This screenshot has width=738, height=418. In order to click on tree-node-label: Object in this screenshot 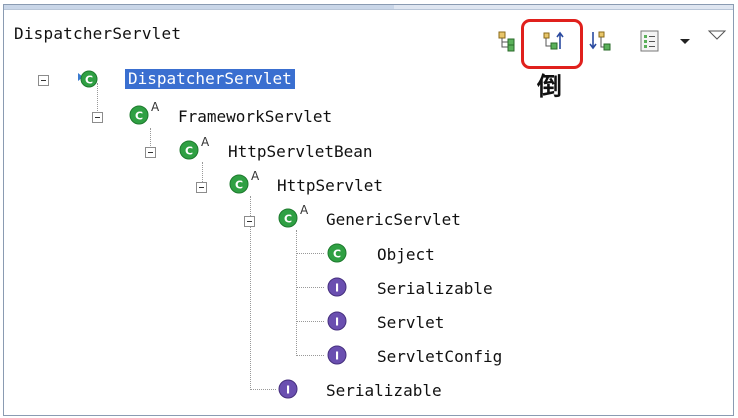, I will do `click(406, 255)`.